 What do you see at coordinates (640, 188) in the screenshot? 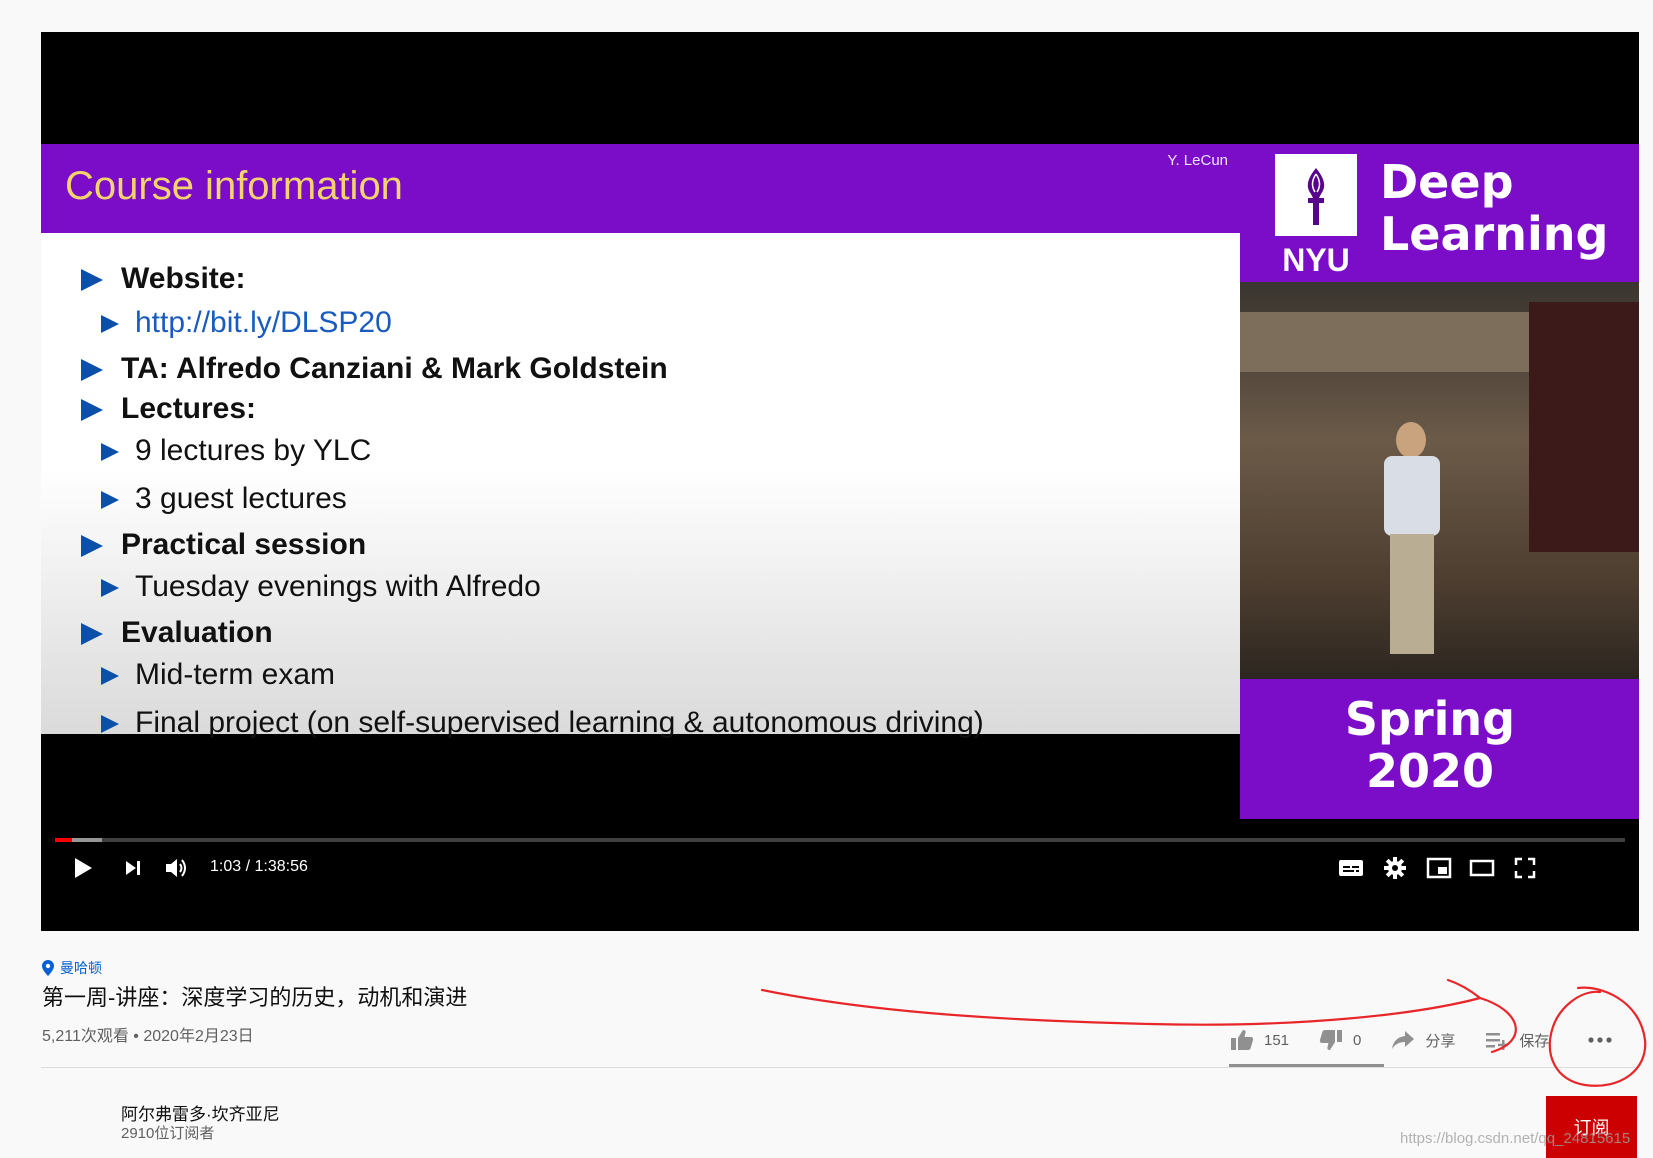
I see `slide-header: Course information Y. LeCun` at bounding box center [640, 188].